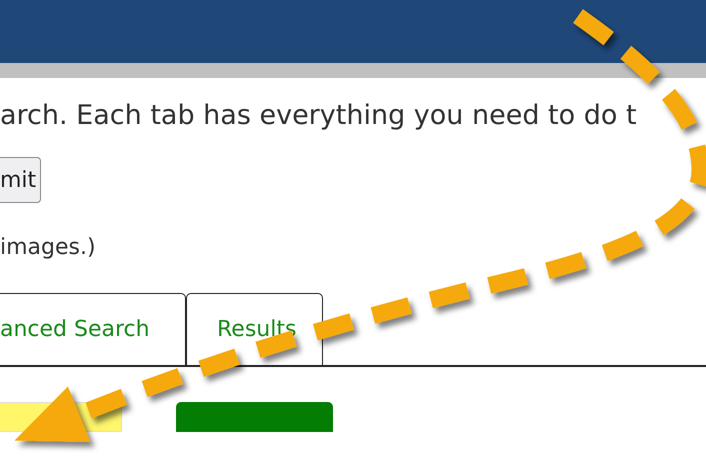 The width and height of the screenshot is (706, 462). I want to click on tab: anced Search, so click(93, 329).